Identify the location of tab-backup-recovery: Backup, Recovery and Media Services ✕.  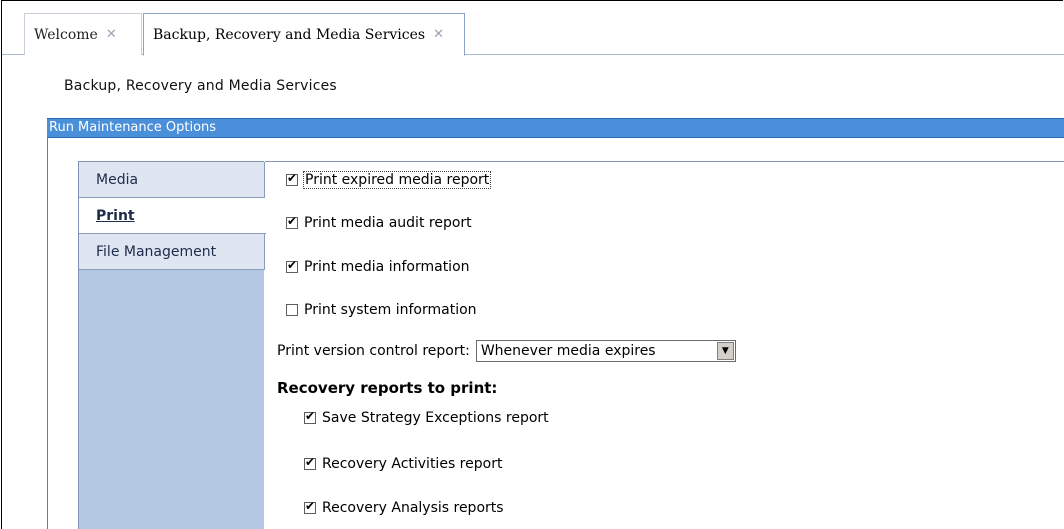
(304, 34).